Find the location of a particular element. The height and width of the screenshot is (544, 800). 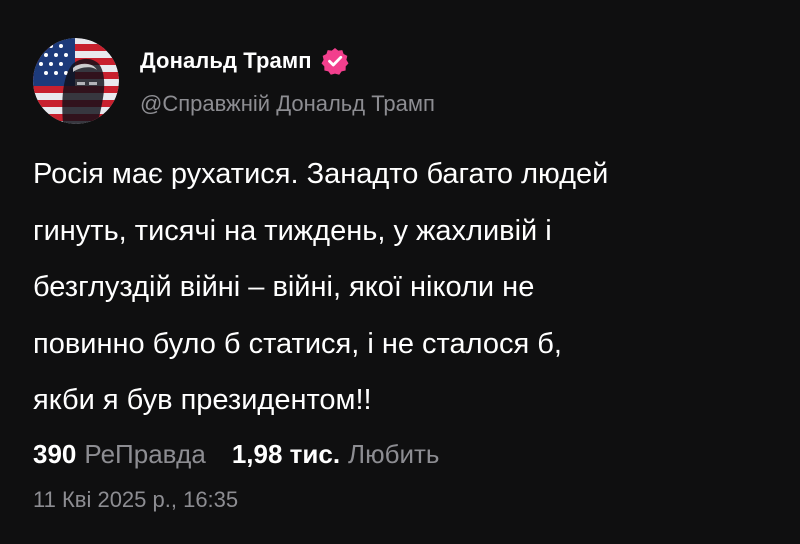

likes-count: 1,98 тис. is located at coordinates (286, 454).